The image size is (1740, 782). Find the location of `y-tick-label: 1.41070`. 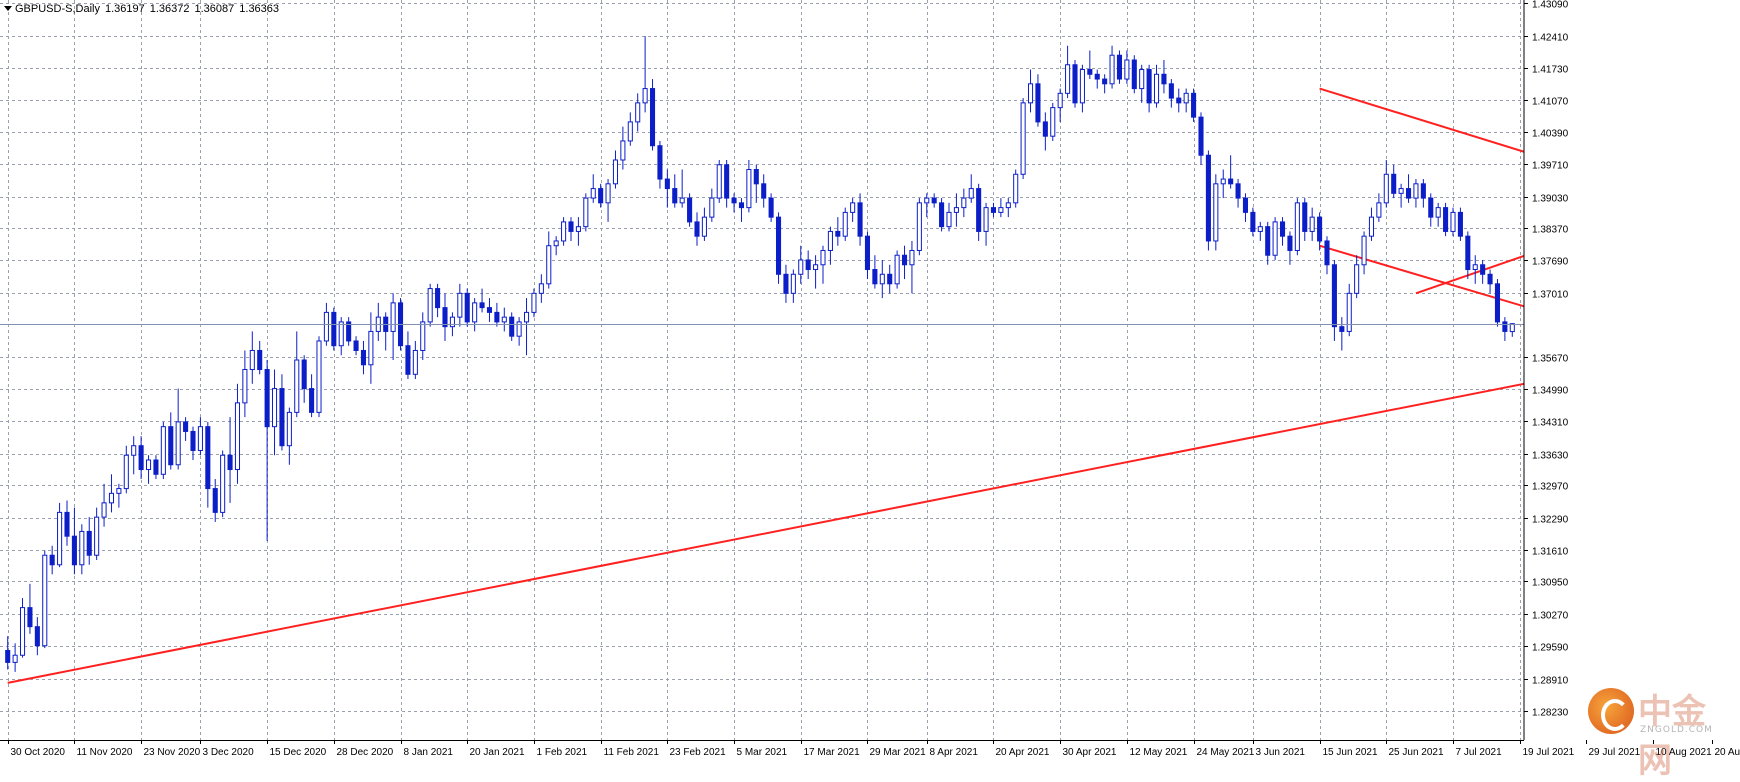

y-tick-label: 1.41070 is located at coordinates (1550, 102).